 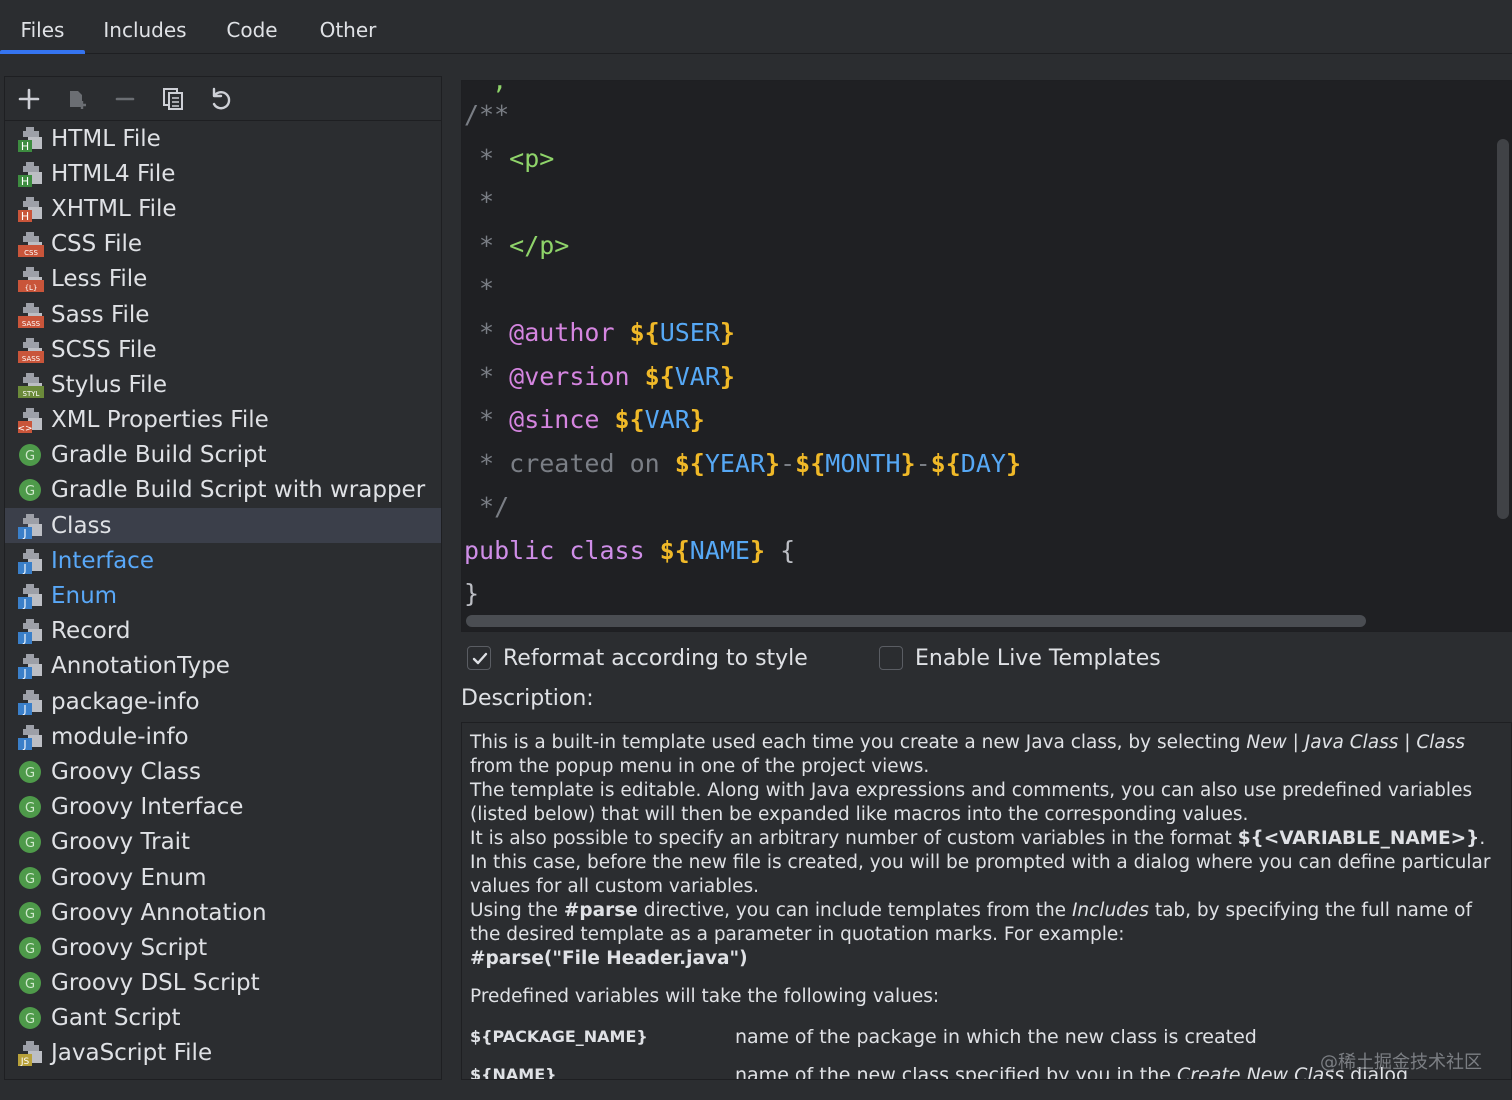 I want to click on template-list-item: G Groovy Interface, so click(x=223, y=807).